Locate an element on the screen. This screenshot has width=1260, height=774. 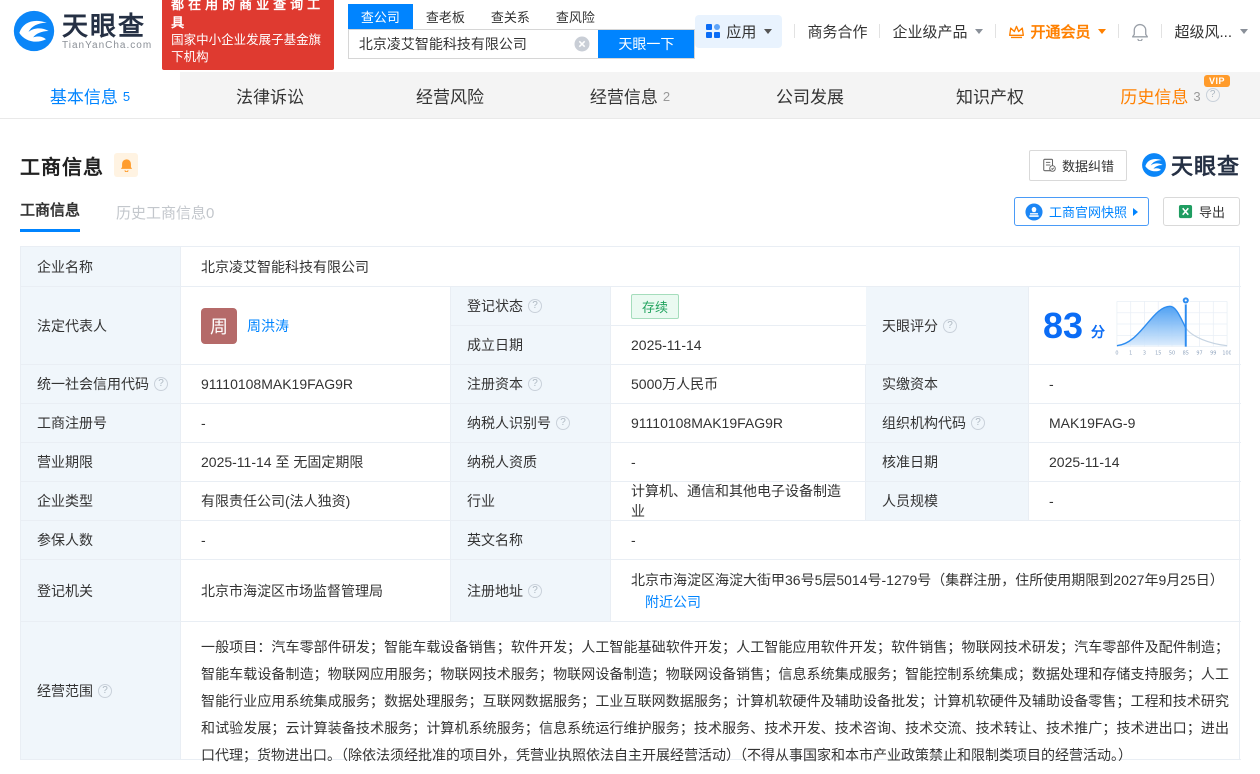
excel-icon is located at coordinates (1185, 211).